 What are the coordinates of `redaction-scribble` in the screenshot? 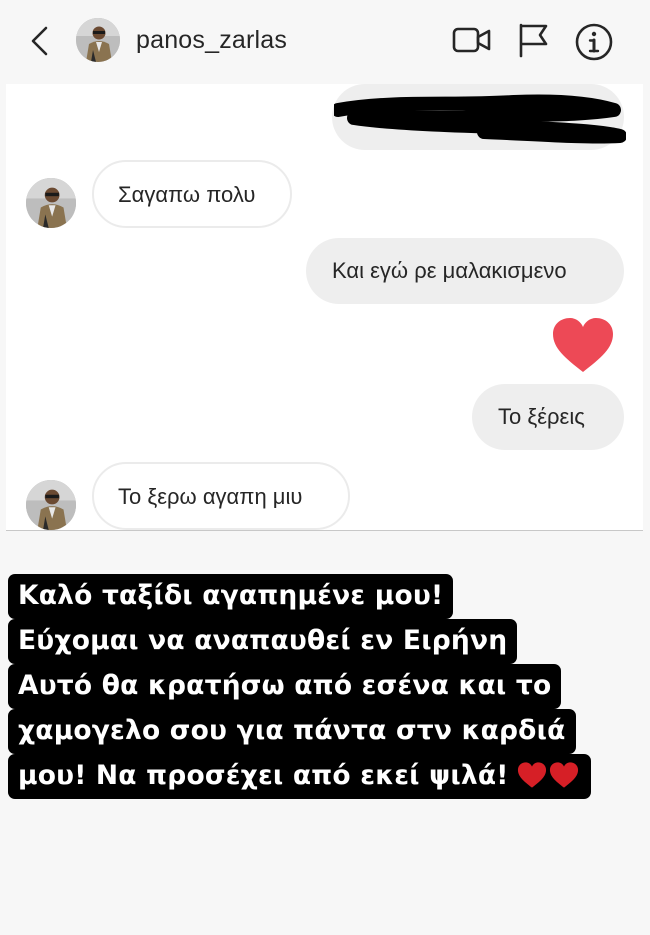 It's located at (480, 119).